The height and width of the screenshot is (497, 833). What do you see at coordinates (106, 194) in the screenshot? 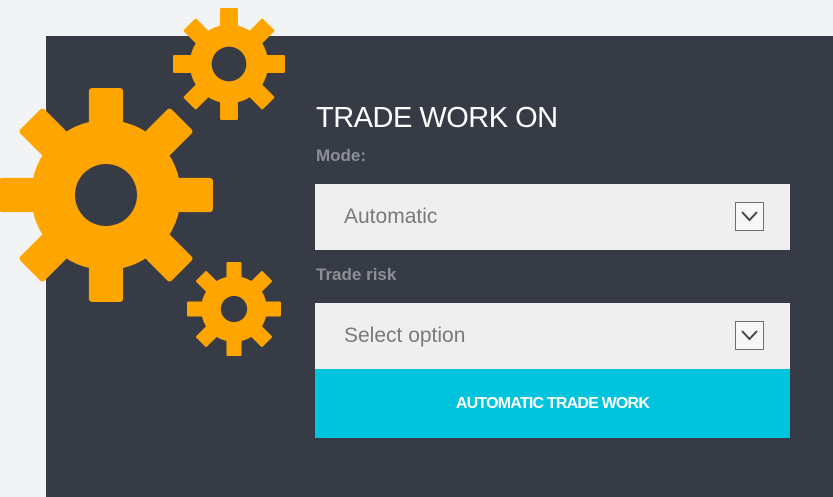
I see `large-gear-icon` at bounding box center [106, 194].